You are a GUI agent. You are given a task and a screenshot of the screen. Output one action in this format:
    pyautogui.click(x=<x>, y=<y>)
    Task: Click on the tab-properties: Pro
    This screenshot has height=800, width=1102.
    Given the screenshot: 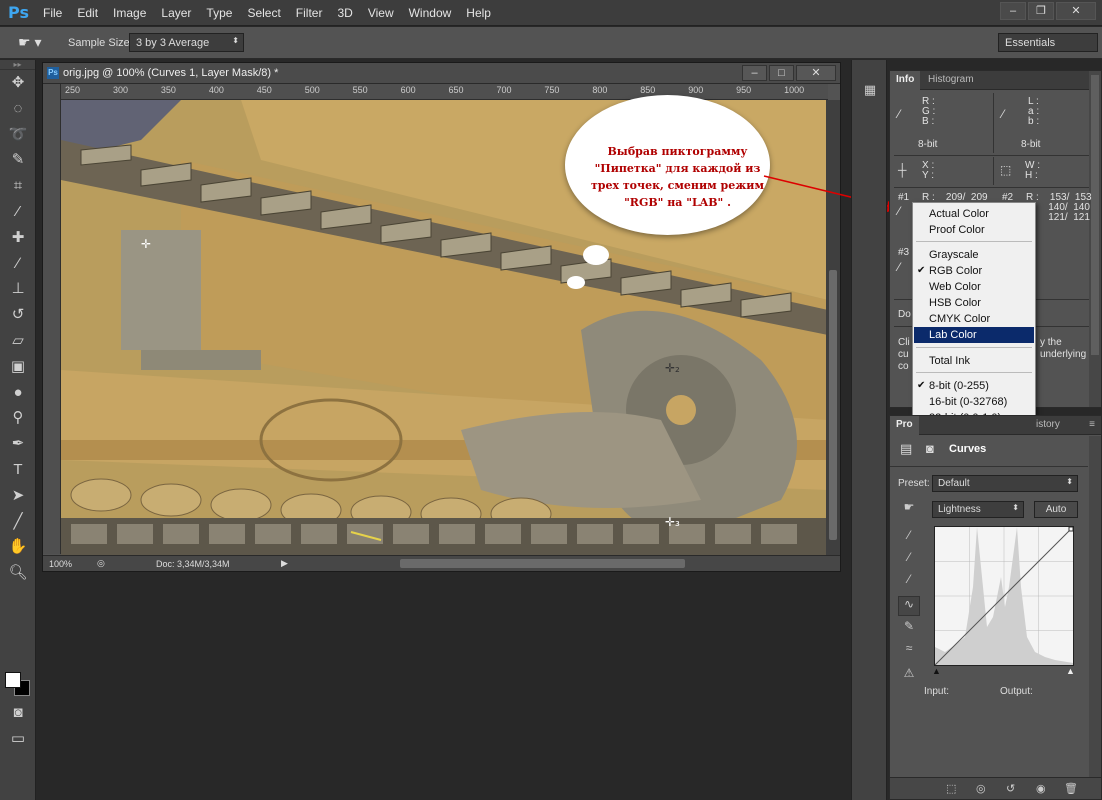 What is the action you would take?
    pyautogui.click(x=904, y=425)
    